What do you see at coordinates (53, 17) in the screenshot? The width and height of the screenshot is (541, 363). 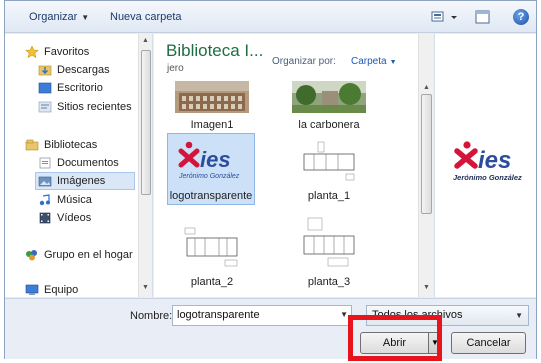 I see `organize-label: Organizar` at bounding box center [53, 17].